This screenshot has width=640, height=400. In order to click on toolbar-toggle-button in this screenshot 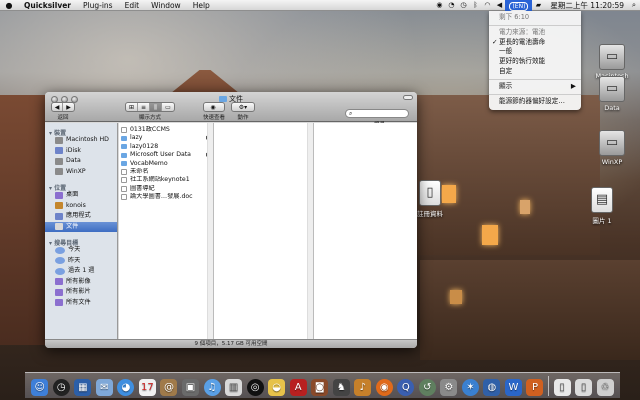, I will do `click(408, 97)`.